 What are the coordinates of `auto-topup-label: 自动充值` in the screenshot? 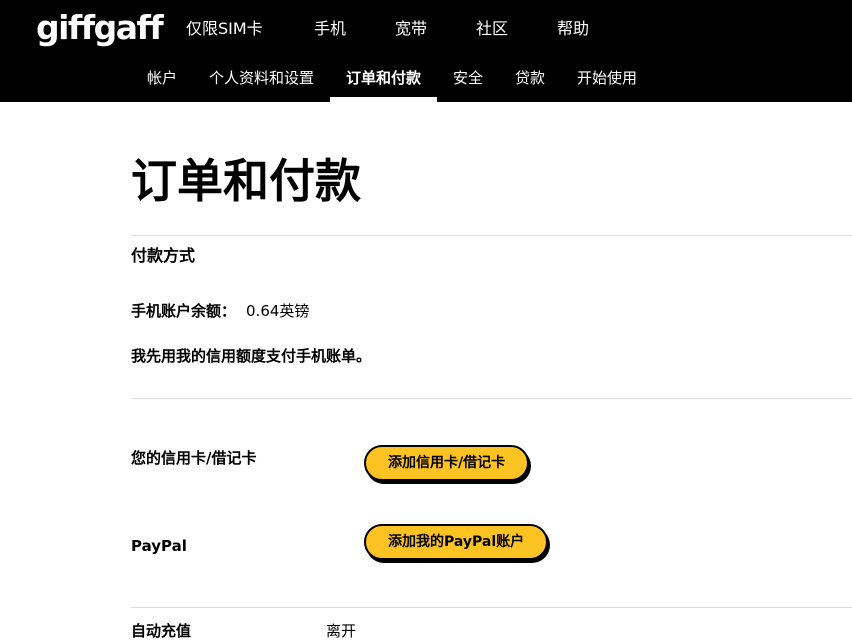 It's located at (161, 631).